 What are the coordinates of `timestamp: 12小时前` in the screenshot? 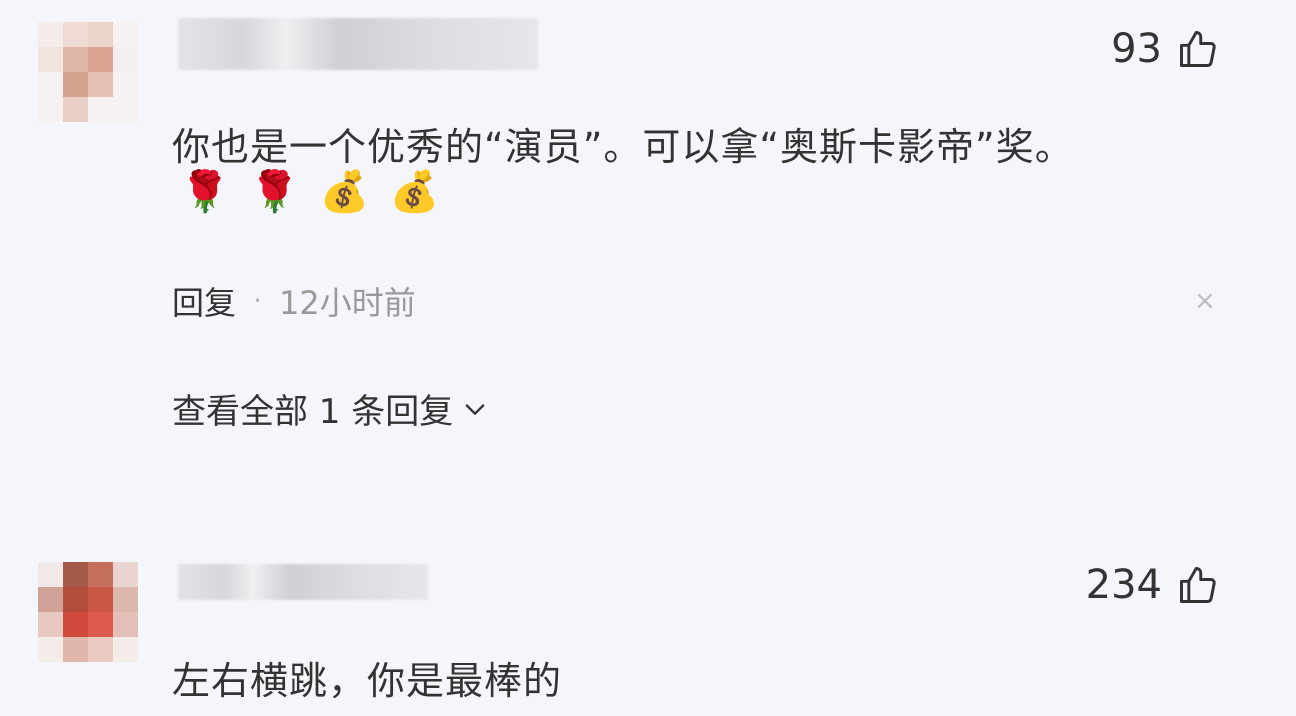 It's located at (347, 303).